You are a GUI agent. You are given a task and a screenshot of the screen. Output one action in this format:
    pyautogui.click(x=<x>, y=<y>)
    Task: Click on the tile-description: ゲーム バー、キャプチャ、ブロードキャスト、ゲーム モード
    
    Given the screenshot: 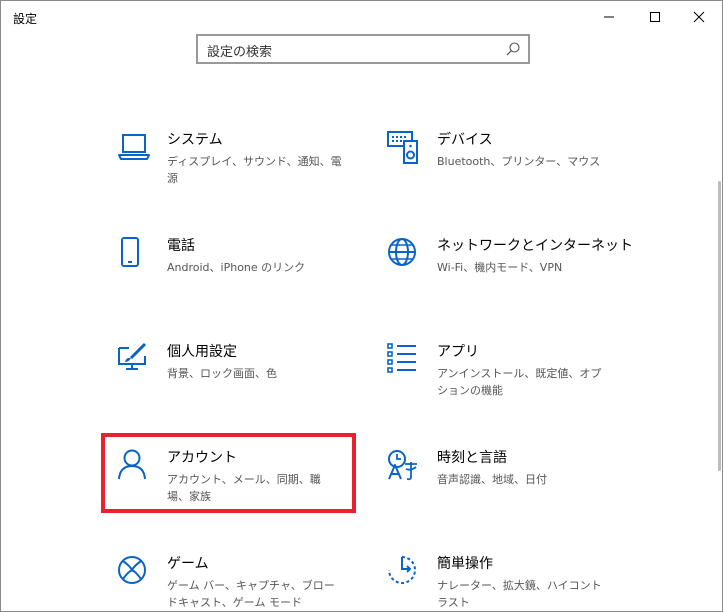 What is the action you would take?
    pyautogui.click(x=251, y=594)
    